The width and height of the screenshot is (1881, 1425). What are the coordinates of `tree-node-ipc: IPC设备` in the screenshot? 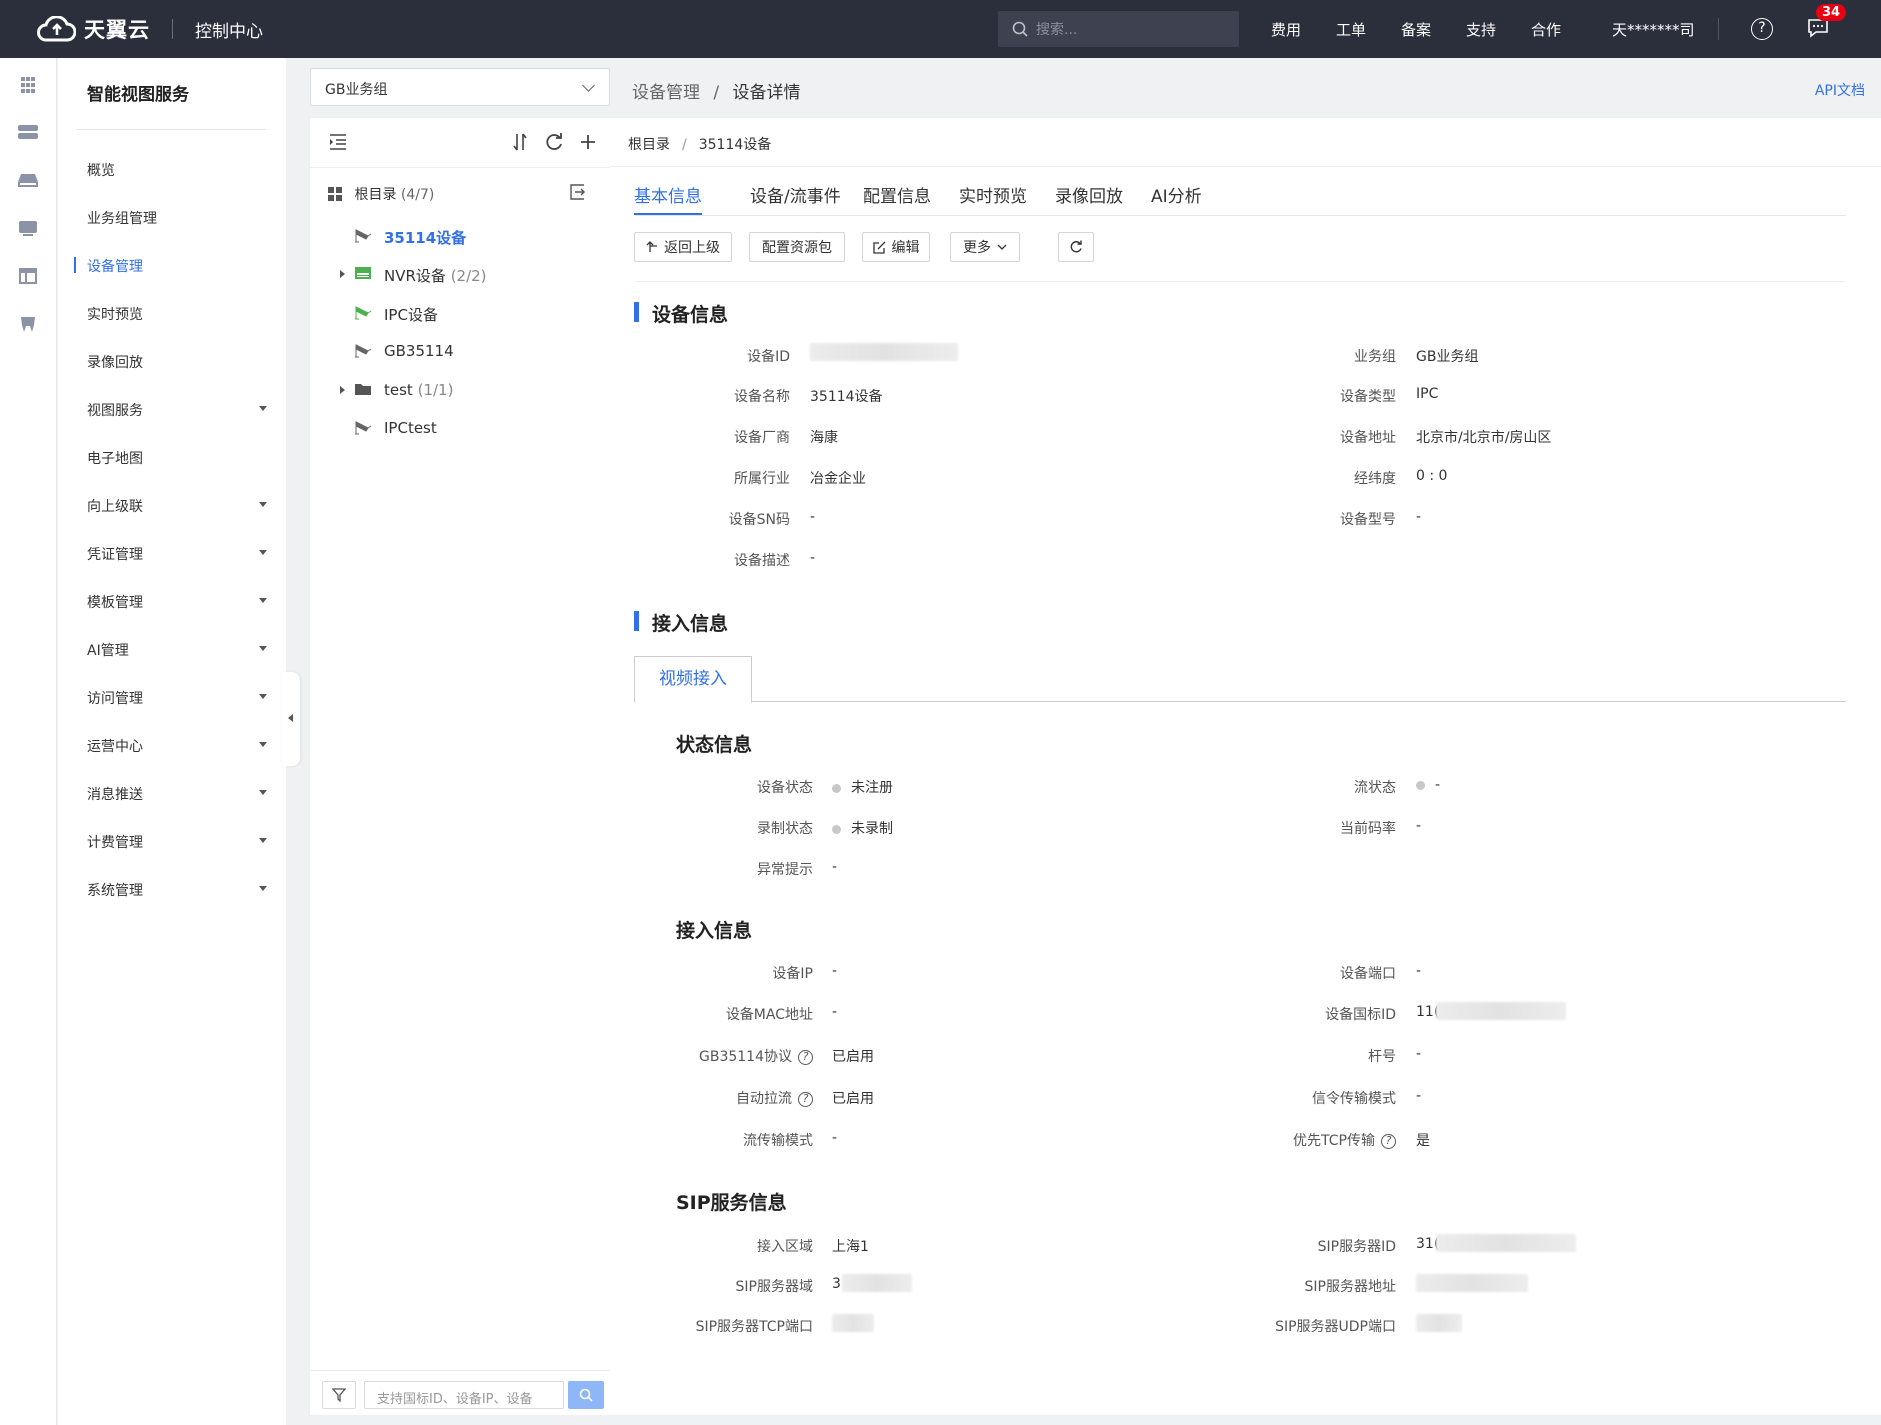 It's located at (396, 314).